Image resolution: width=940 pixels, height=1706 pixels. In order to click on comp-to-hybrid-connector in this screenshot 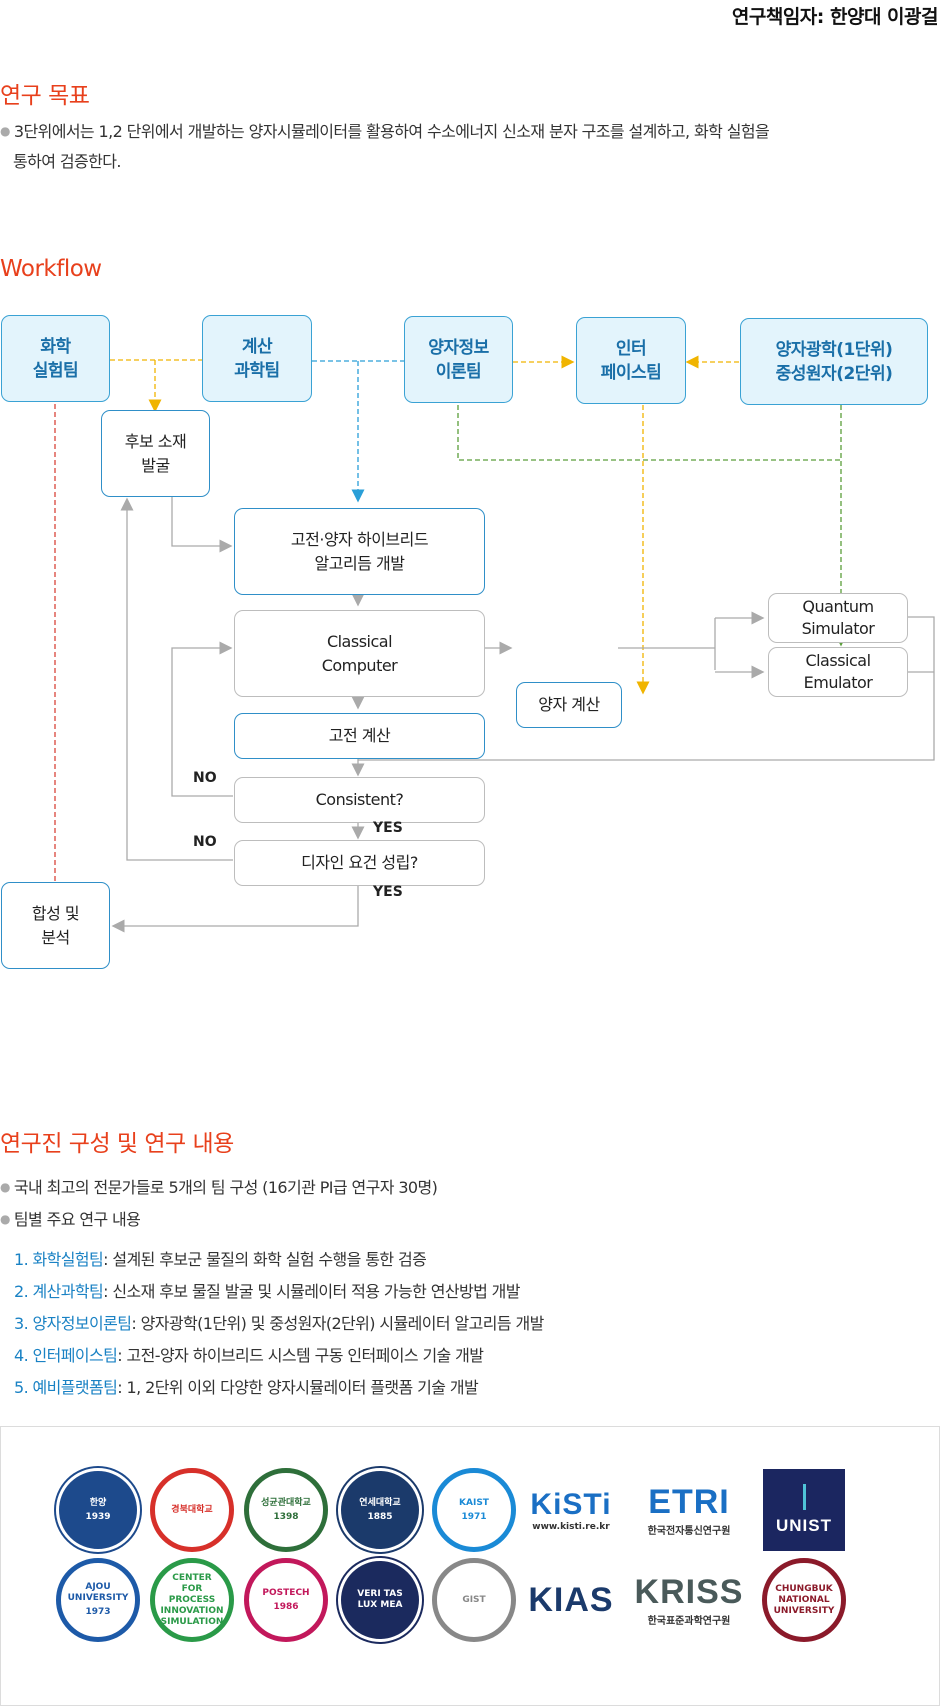, I will do `click(358, 431)`.